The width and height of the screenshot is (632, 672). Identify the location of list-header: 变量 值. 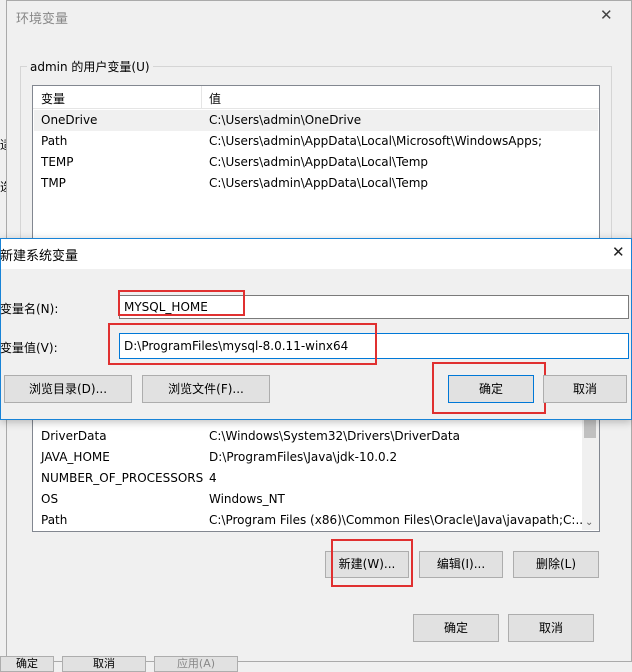
(316, 97).